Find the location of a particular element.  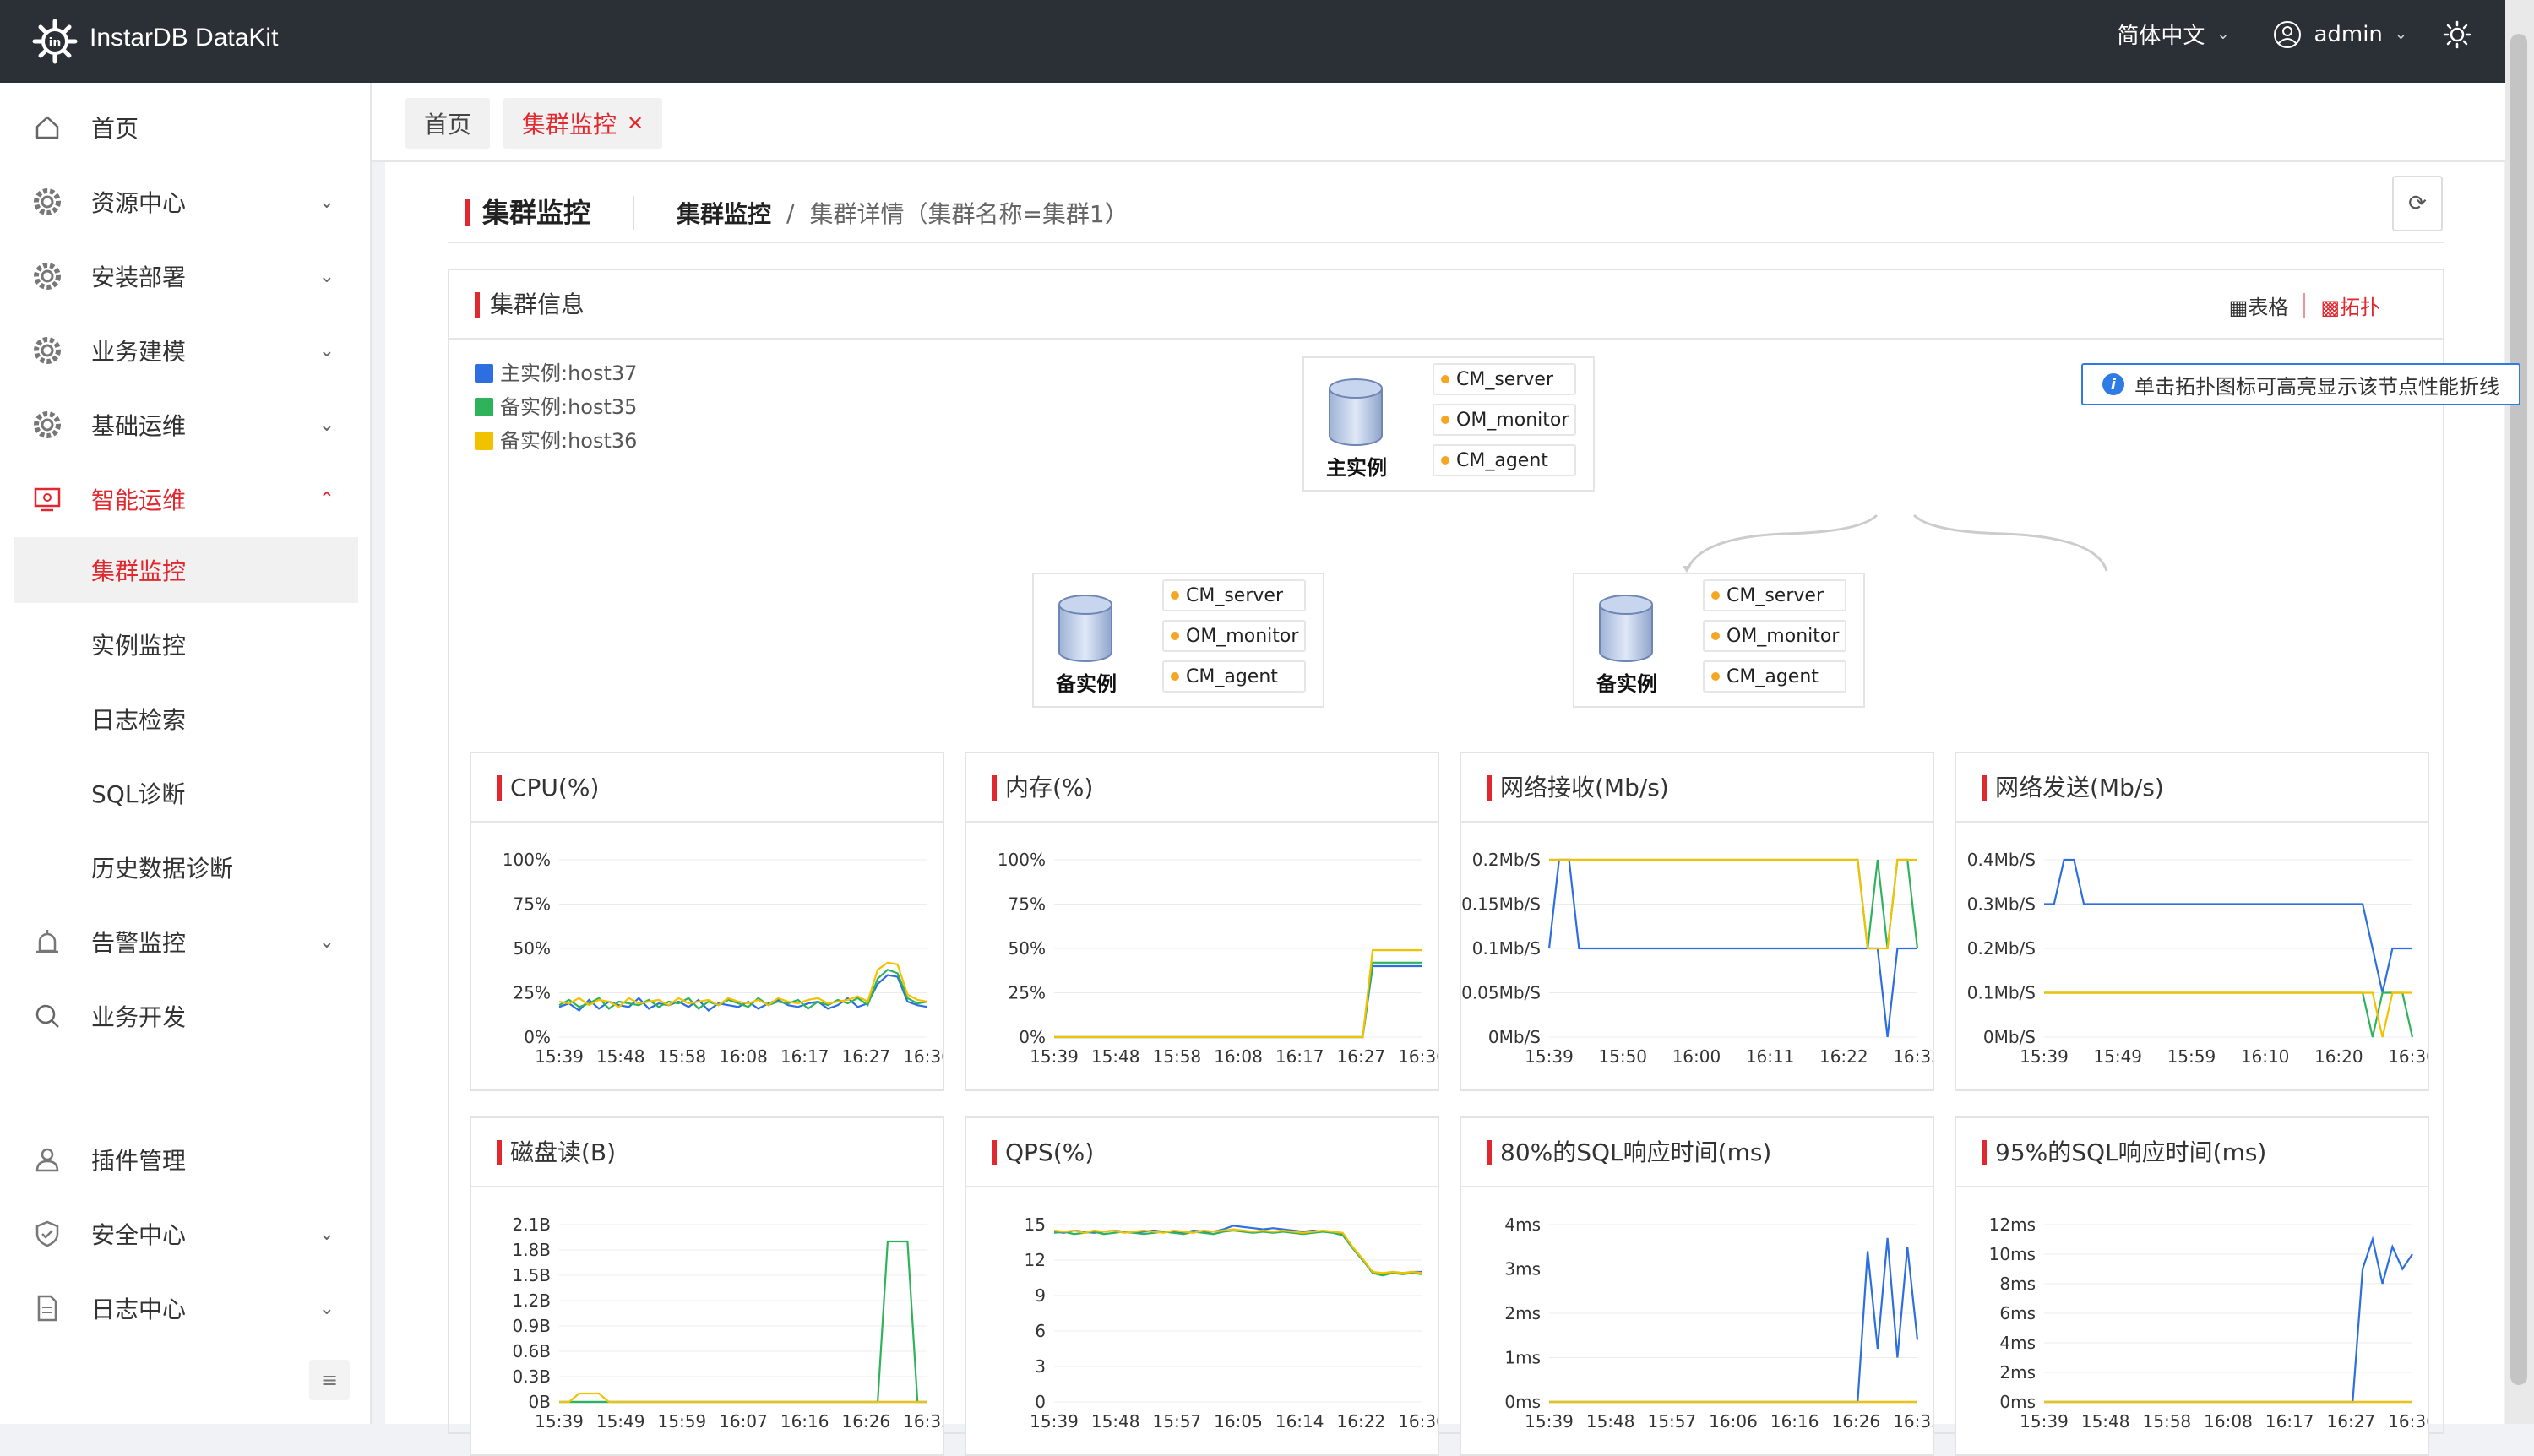

x-tick-label: 15:49 is located at coordinates (620, 1422).